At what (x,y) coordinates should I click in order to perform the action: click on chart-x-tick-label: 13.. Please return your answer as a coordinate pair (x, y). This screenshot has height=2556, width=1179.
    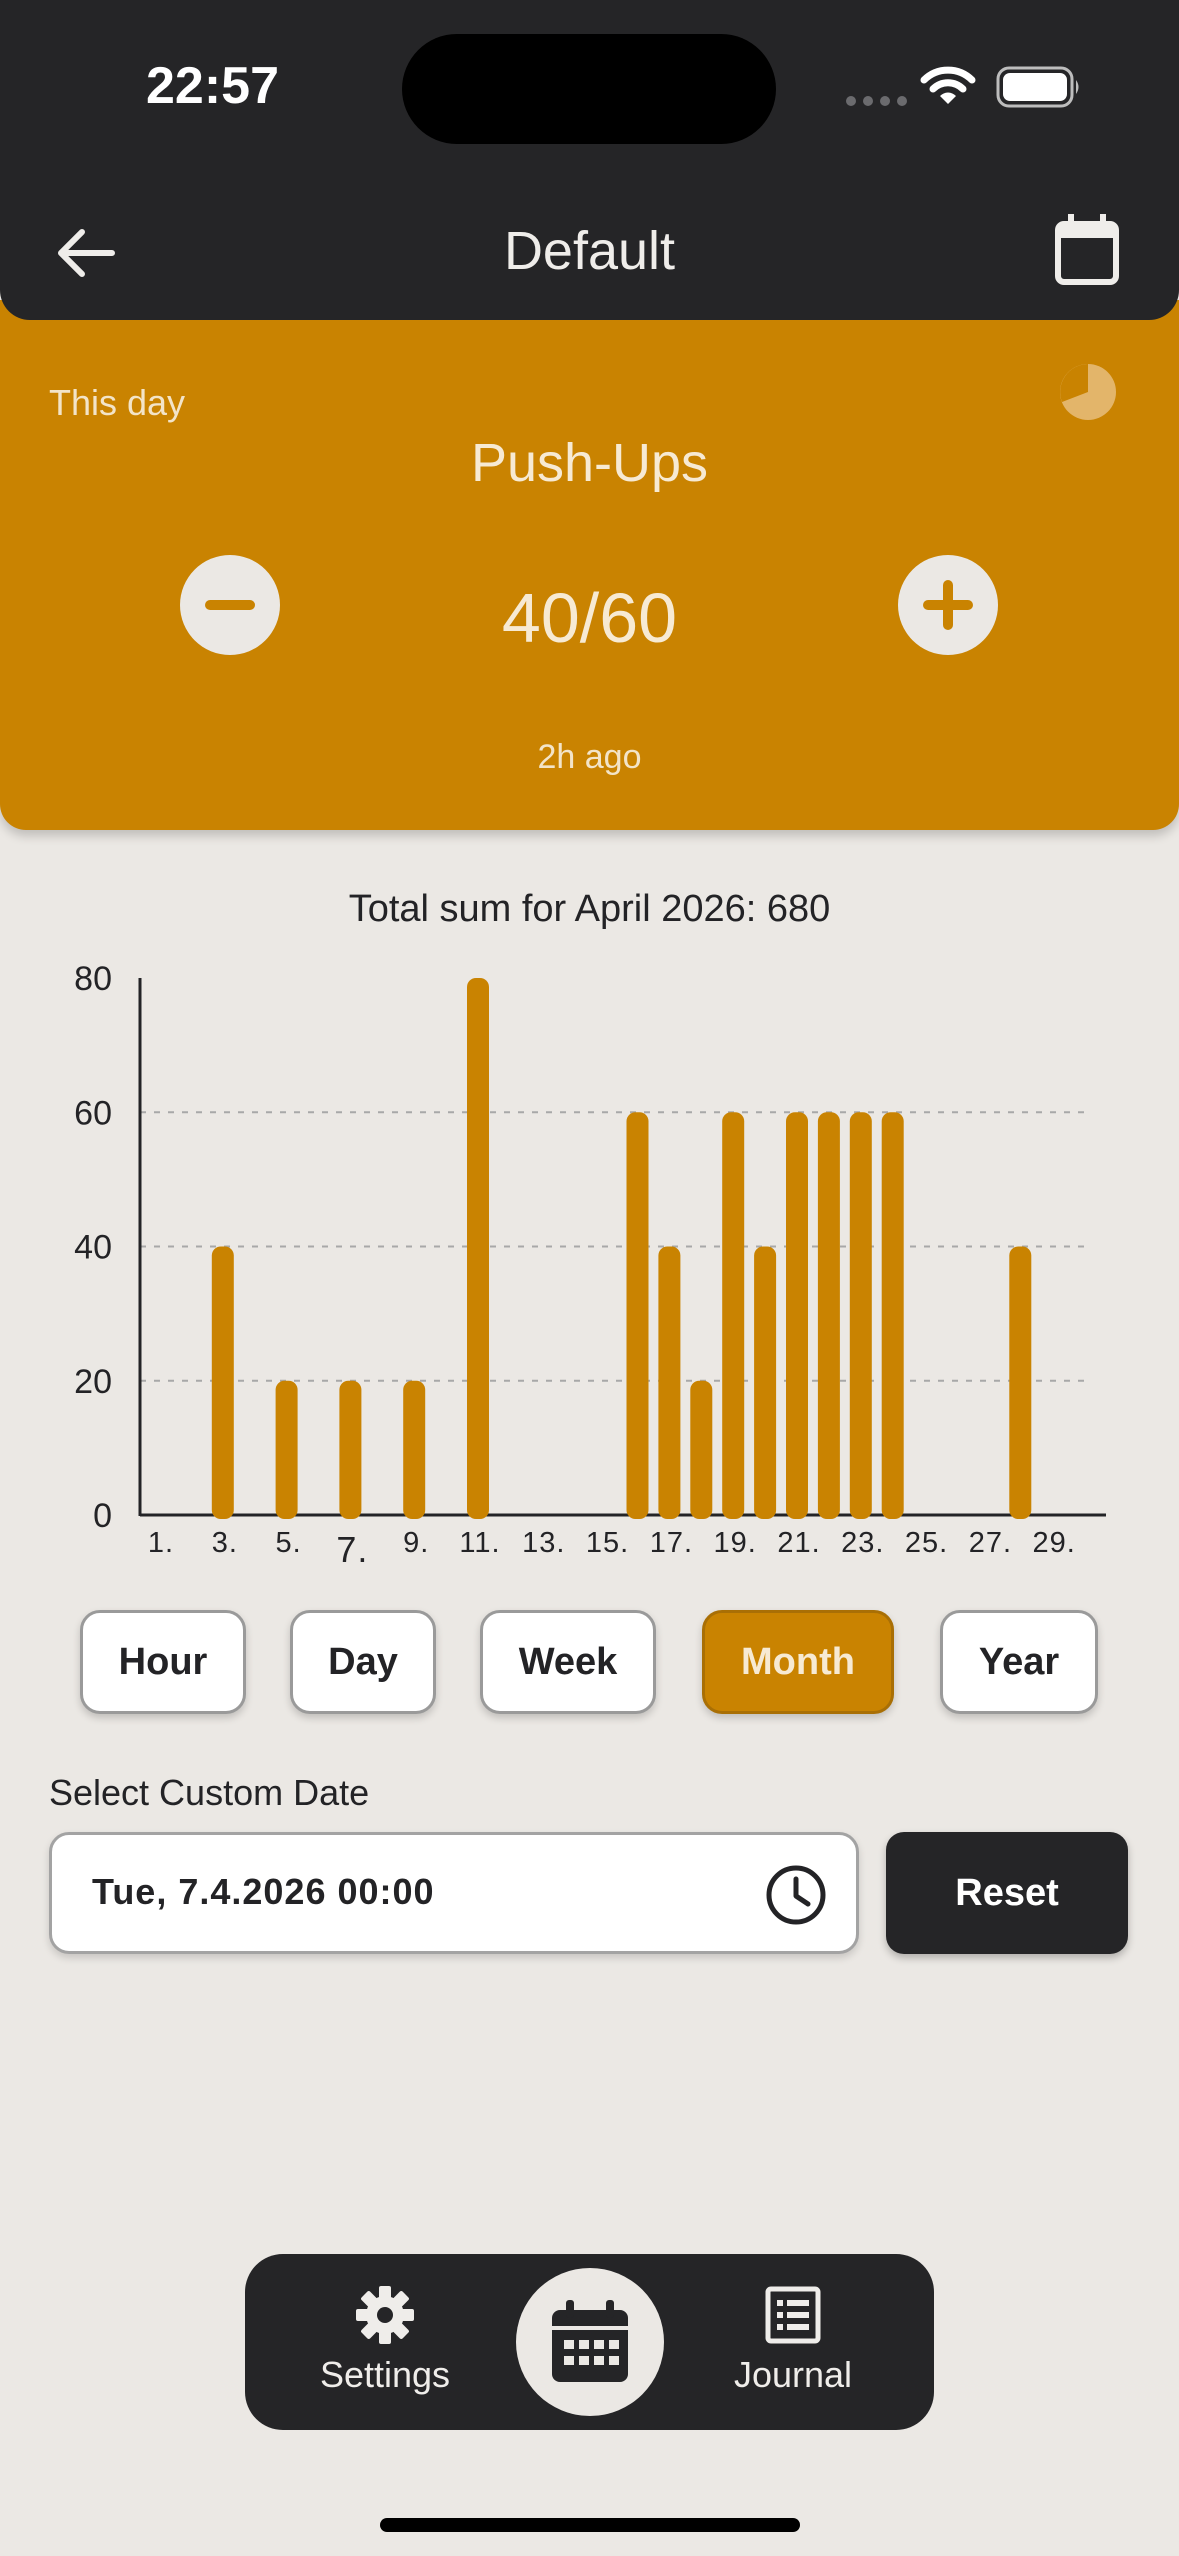
    Looking at the image, I should click on (543, 1543).